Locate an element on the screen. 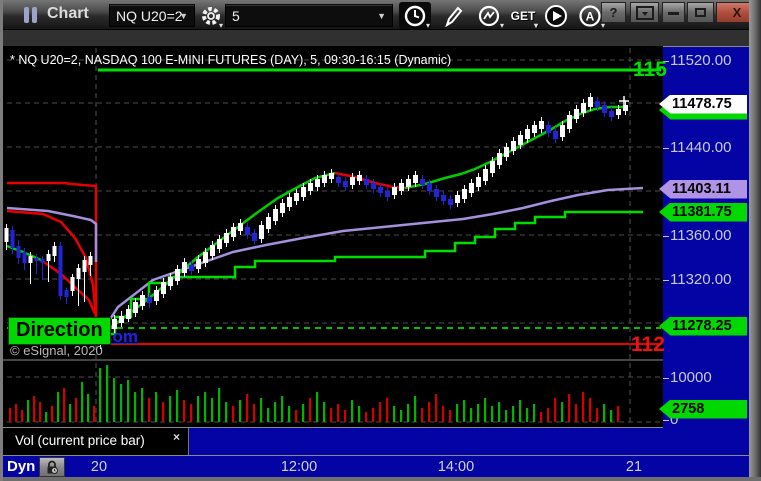 This screenshot has height=481, width=761. popout-button is located at coordinates (644, 12).